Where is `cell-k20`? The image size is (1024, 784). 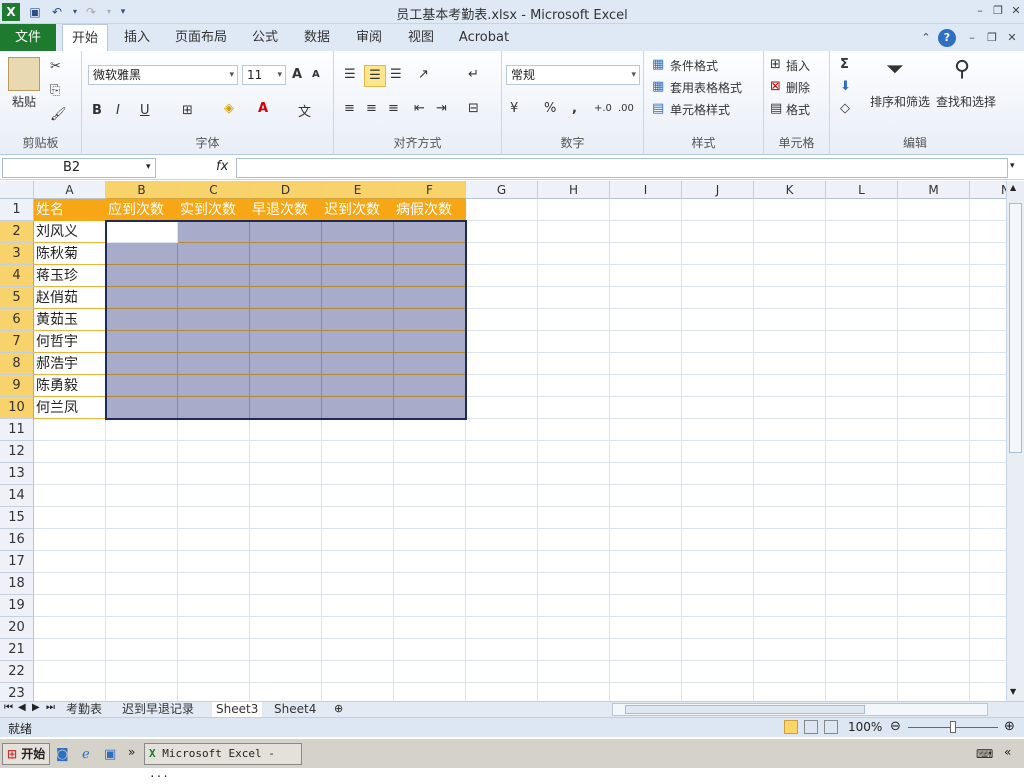
cell-k20 is located at coordinates (790, 628).